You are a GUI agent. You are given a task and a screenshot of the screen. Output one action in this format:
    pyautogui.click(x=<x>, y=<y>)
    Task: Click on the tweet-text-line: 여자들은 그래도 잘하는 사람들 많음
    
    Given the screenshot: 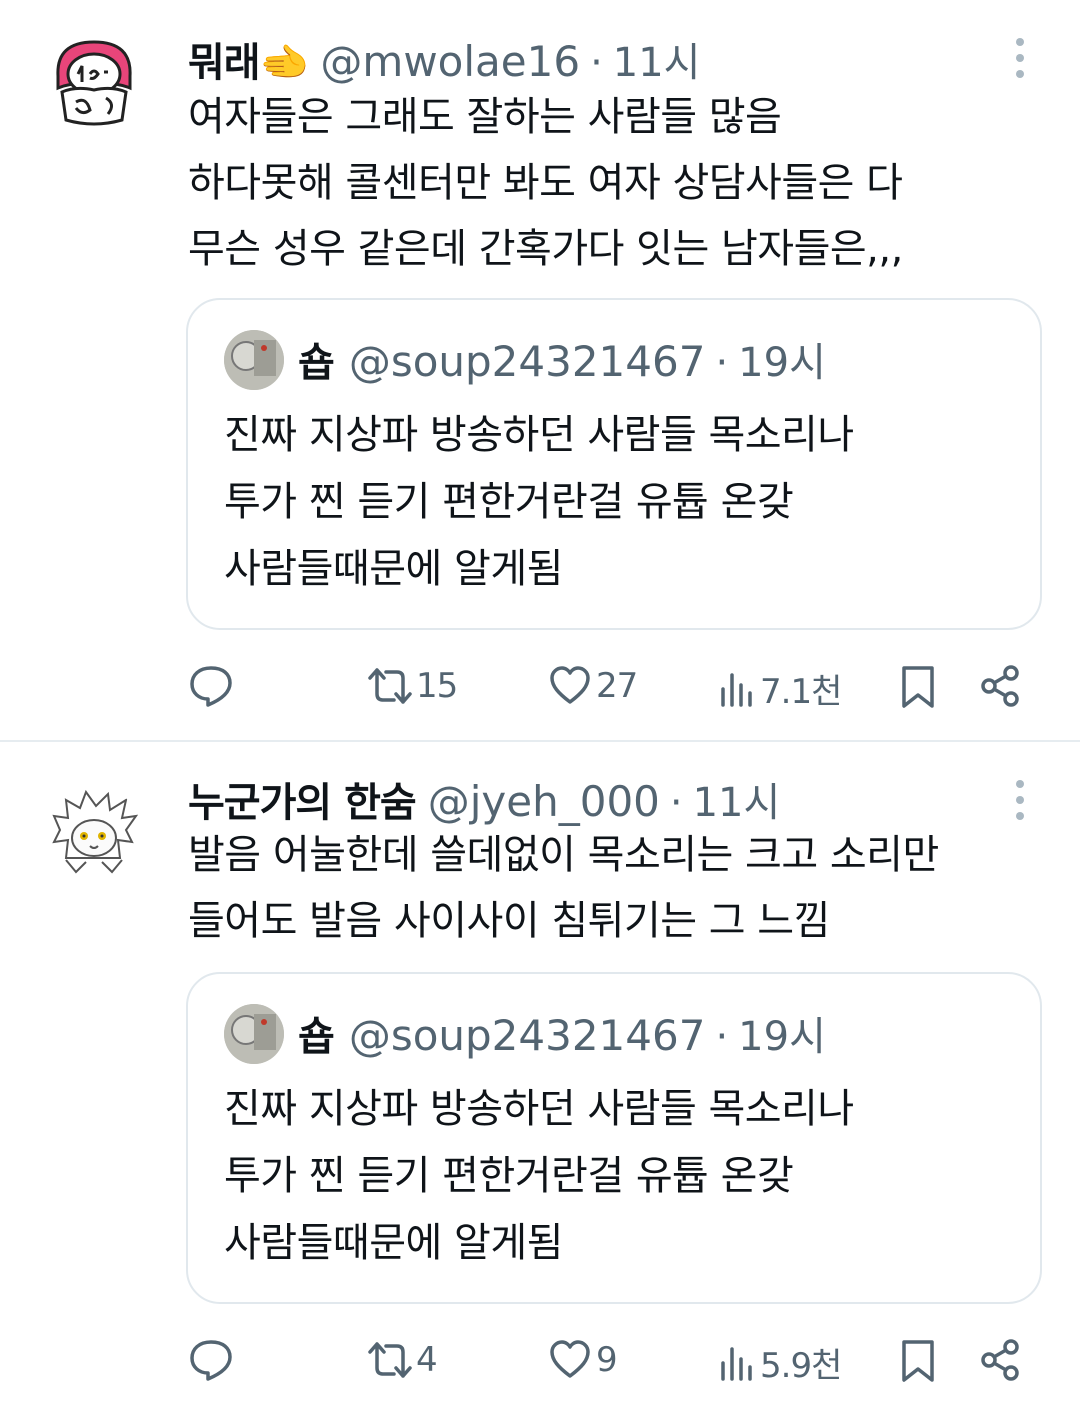 What is the action you would take?
    pyautogui.click(x=485, y=117)
    